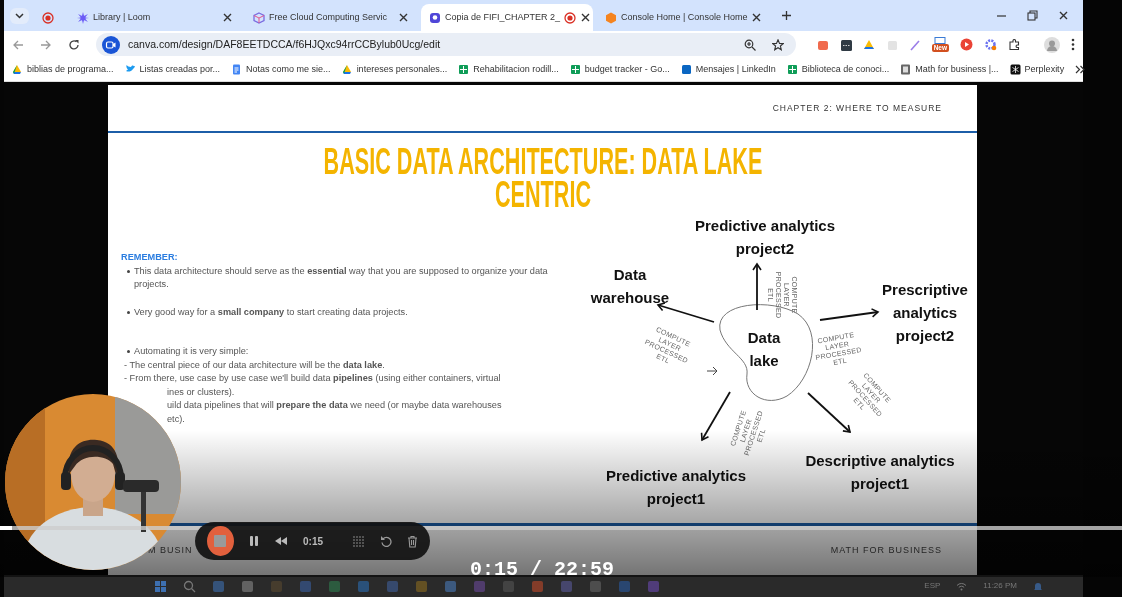 The image size is (1122, 597). Describe the element at coordinates (857, 108) in the screenshot. I see `slide-header: CHAPTER 2: WHERE TO MEASURE` at that location.